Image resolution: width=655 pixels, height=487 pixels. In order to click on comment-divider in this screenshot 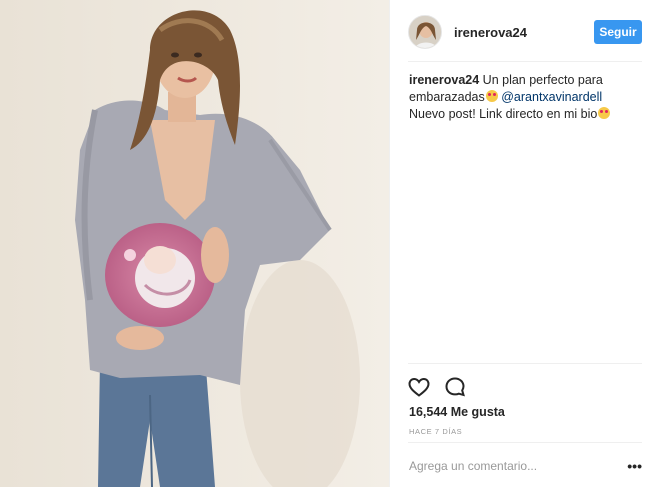, I will do `click(525, 442)`.